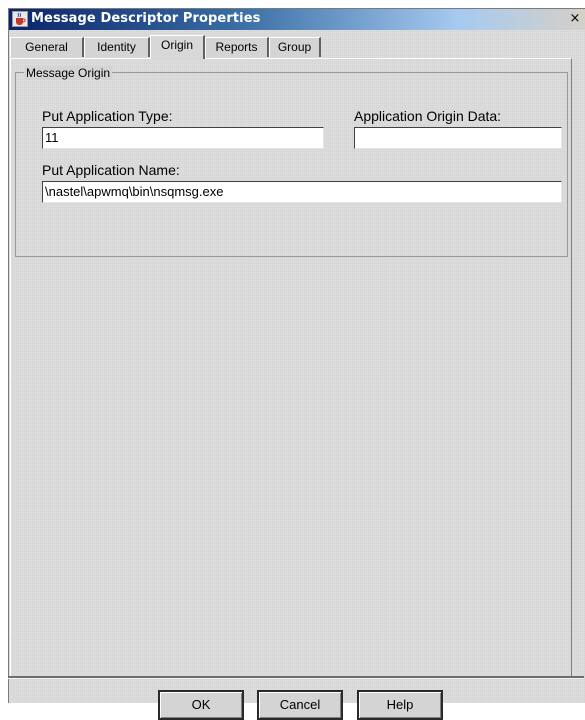 The height and width of the screenshot is (720, 585). I want to click on application-origin-data-field, so click(458, 138).